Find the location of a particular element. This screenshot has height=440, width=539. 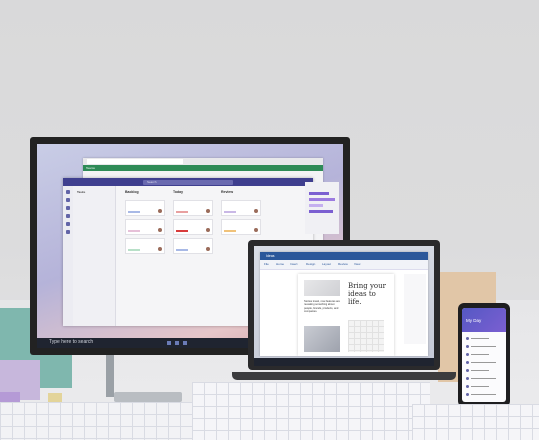

teams-topbar: Search is located at coordinates (188, 182).